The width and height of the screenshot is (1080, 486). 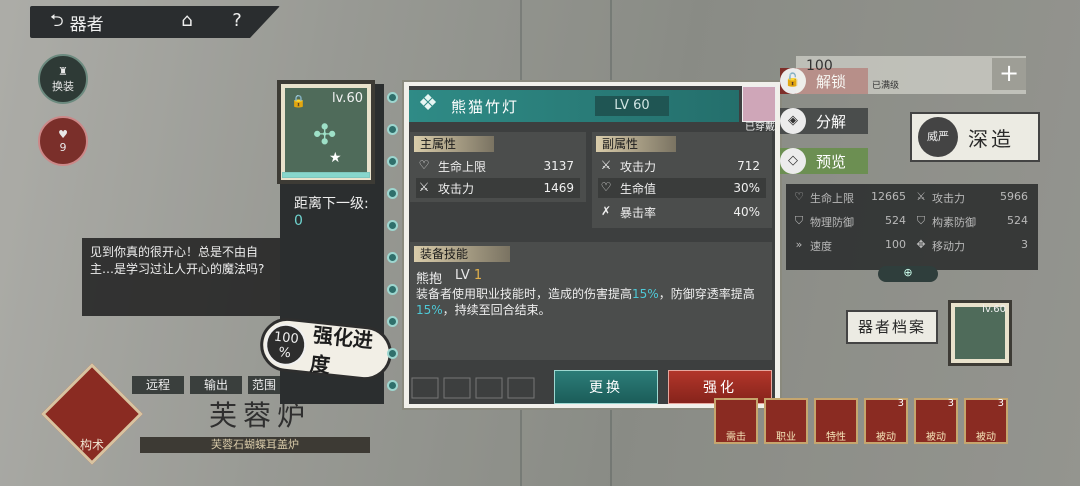 What do you see at coordinates (819, 66) in the screenshot?
I see `top-count: 100` at bounding box center [819, 66].